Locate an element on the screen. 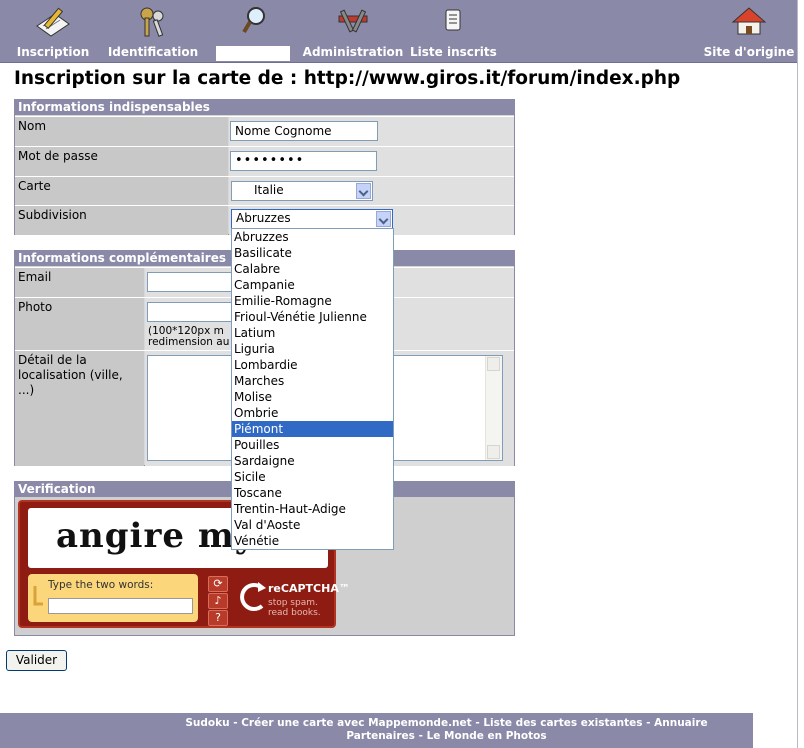  nom-input: Nome Cognome is located at coordinates (304, 131).